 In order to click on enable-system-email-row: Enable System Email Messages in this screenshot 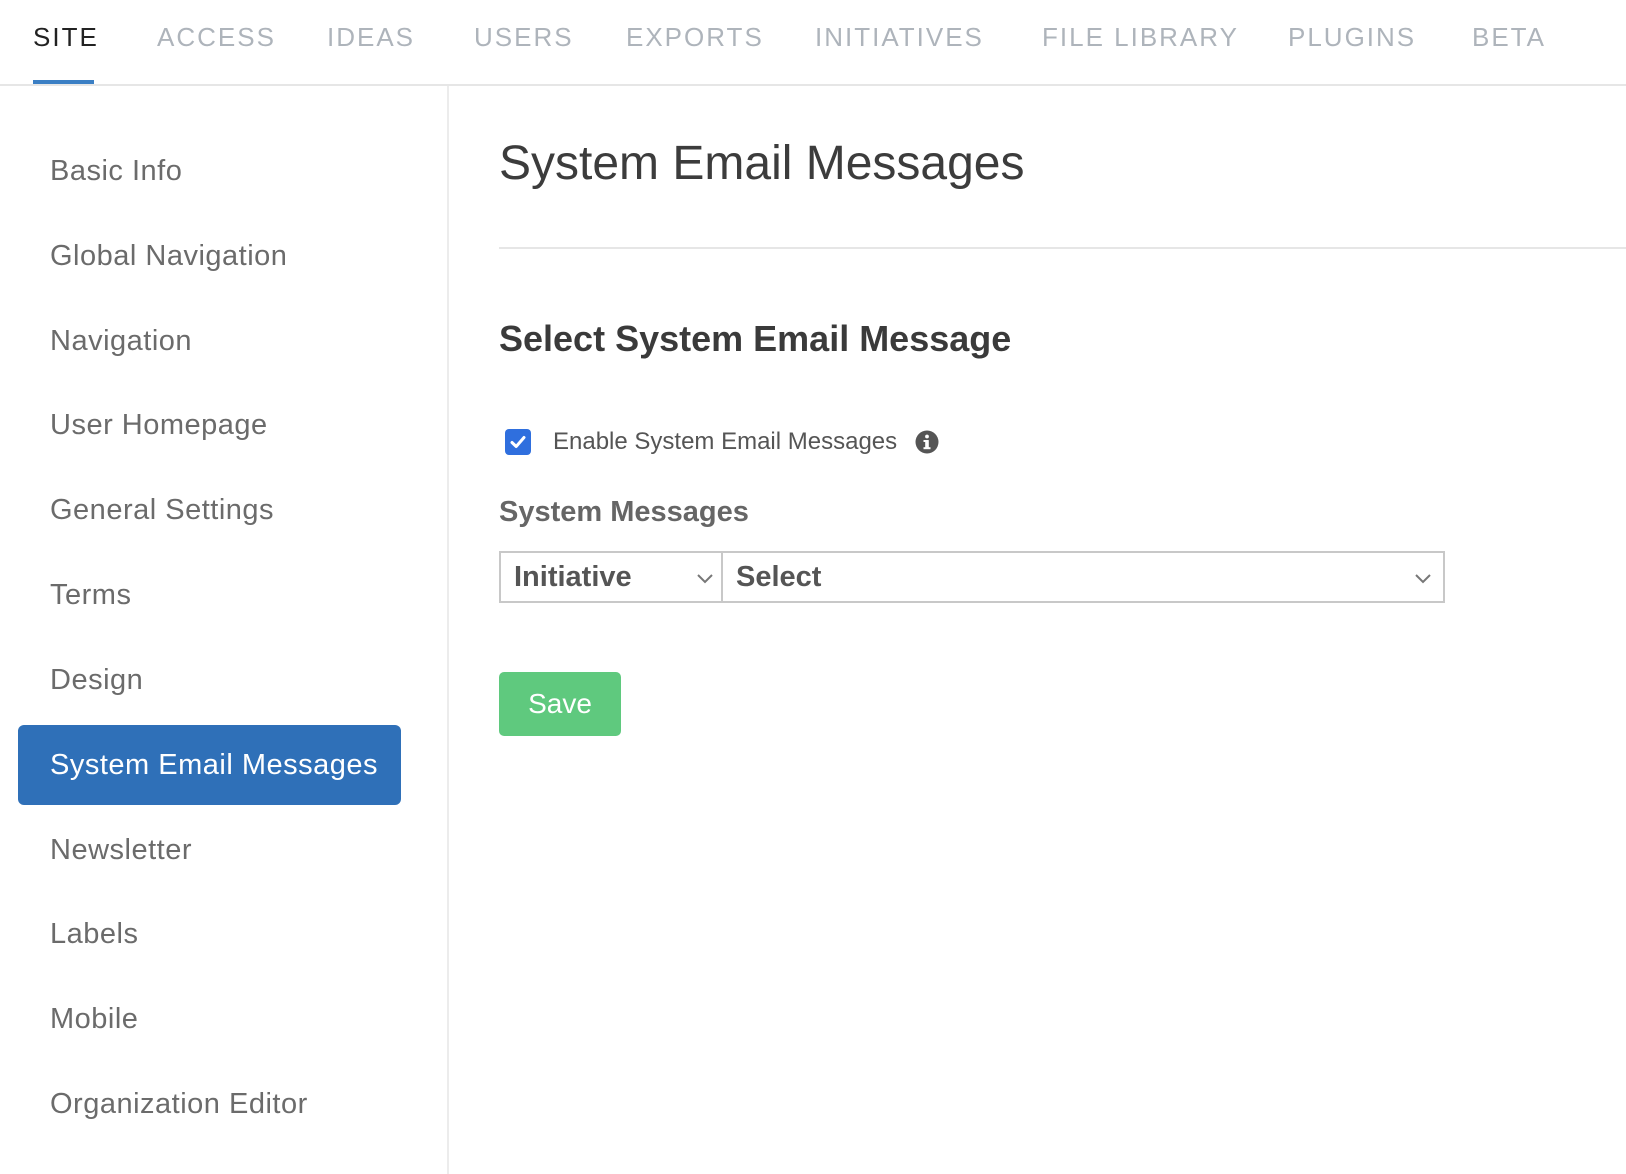, I will do `click(722, 442)`.